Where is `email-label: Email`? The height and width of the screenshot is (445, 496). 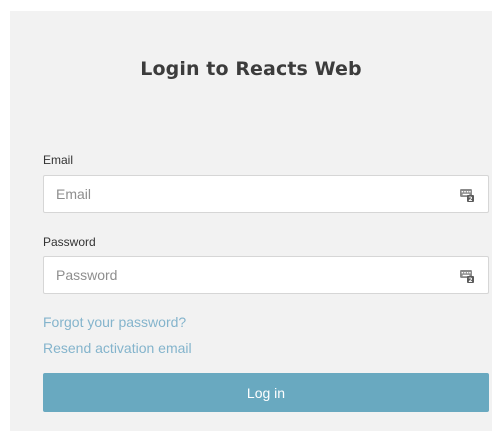 email-label: Email is located at coordinates (58, 160).